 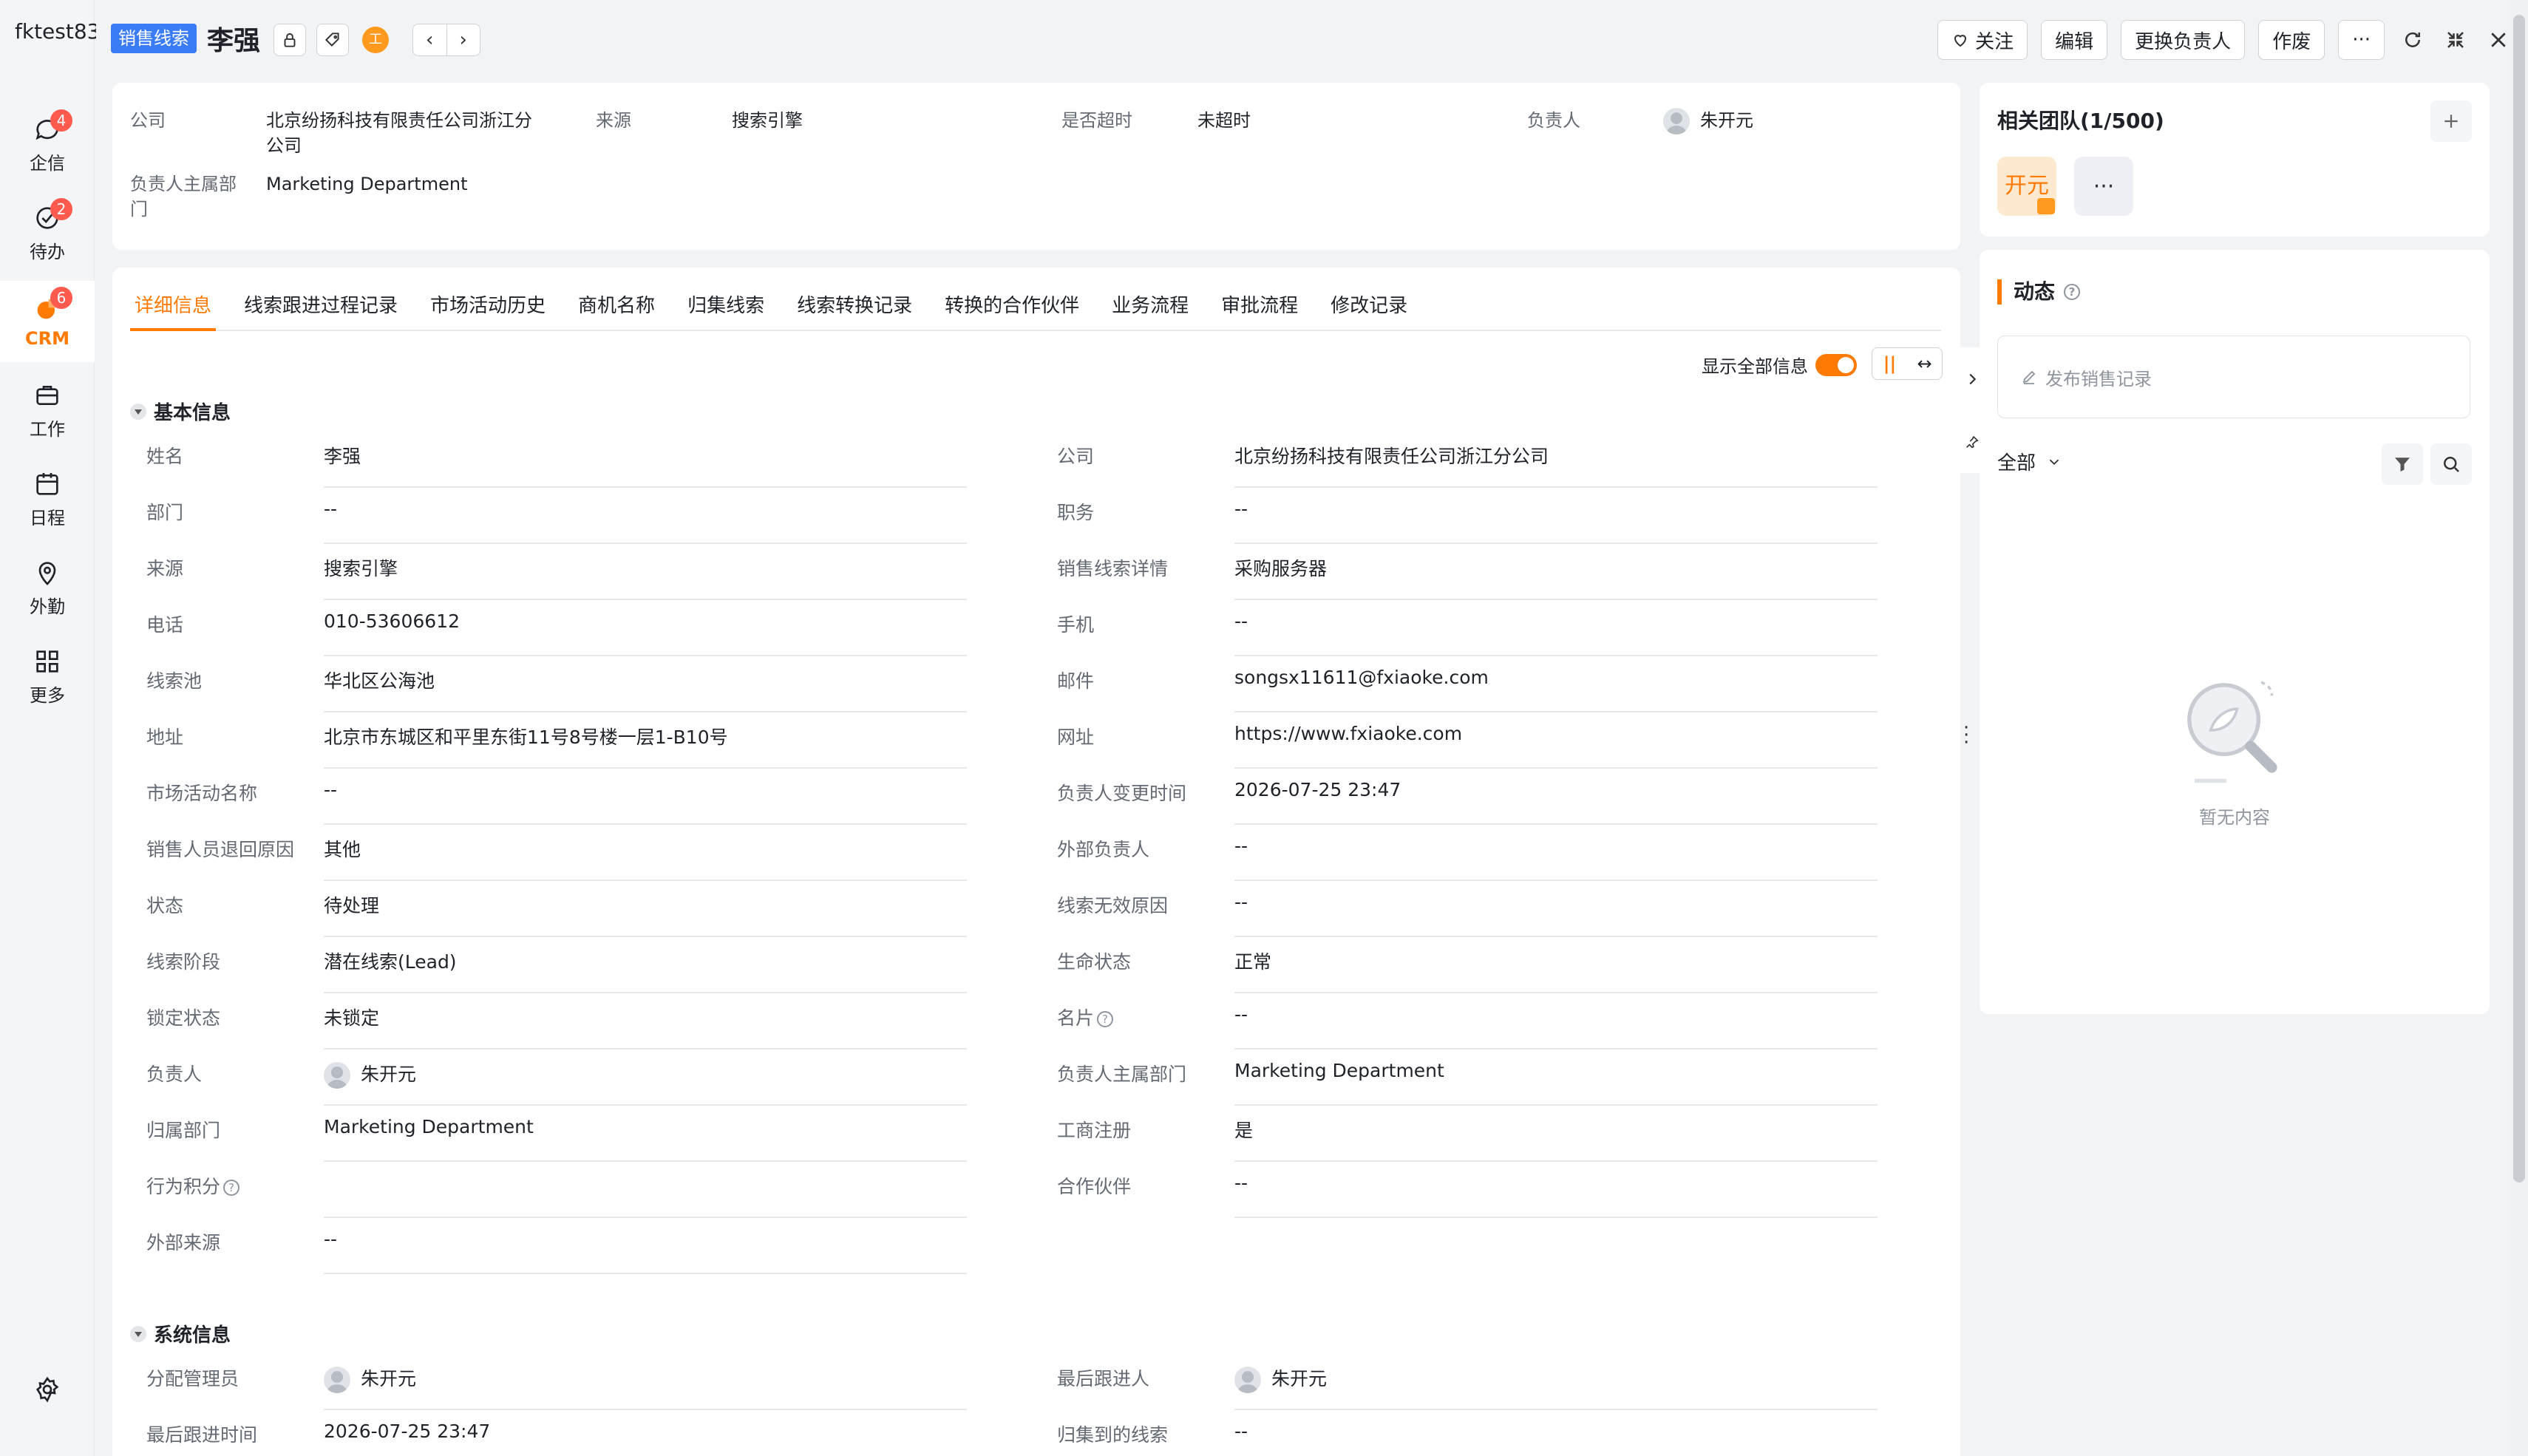 What do you see at coordinates (2519, 599) in the screenshot?
I see `scrollbar-thumb` at bounding box center [2519, 599].